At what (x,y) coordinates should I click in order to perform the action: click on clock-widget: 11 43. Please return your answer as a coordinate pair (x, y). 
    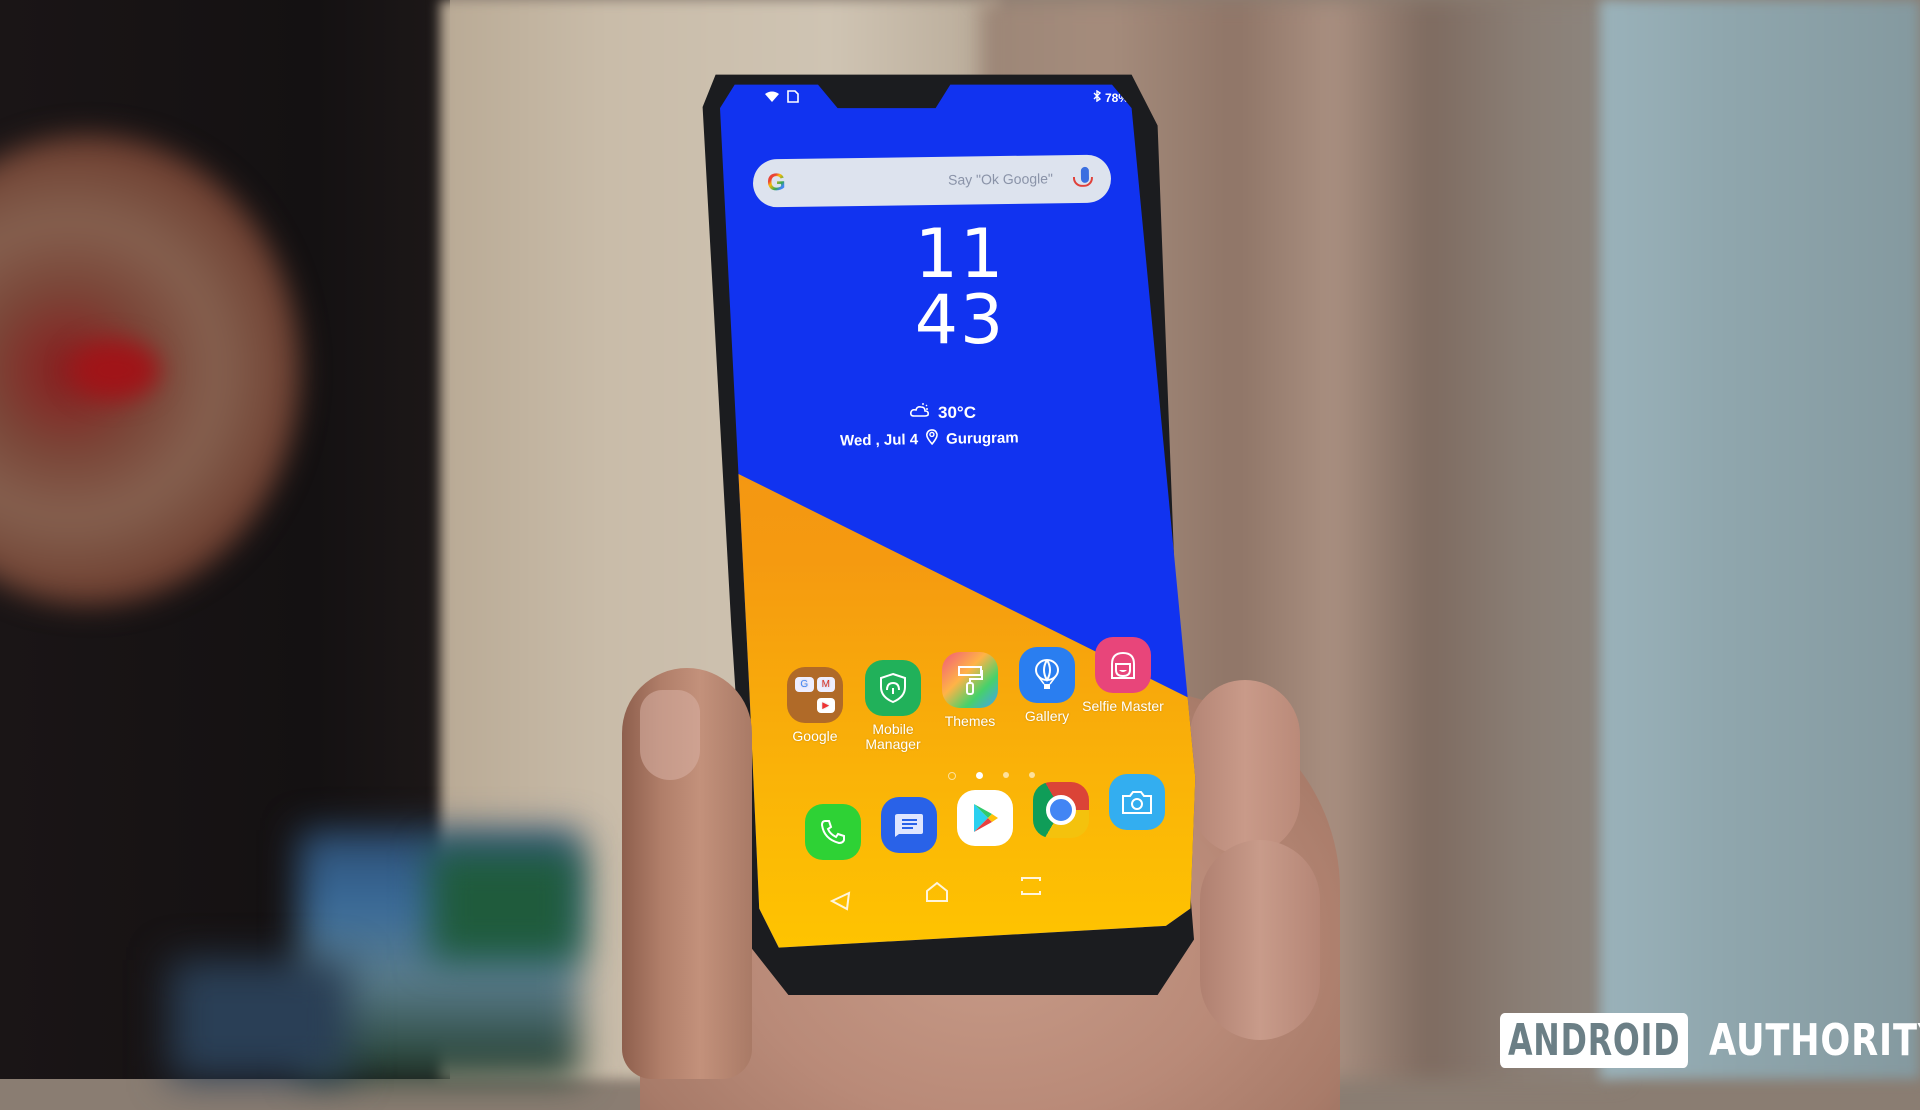
    Looking at the image, I should click on (960, 287).